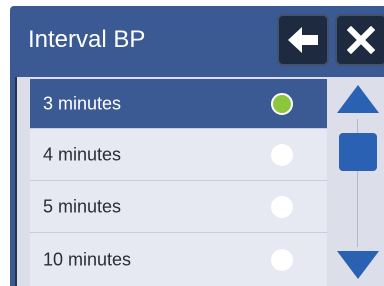  I want to click on triangle-down-icon, so click(358, 265).